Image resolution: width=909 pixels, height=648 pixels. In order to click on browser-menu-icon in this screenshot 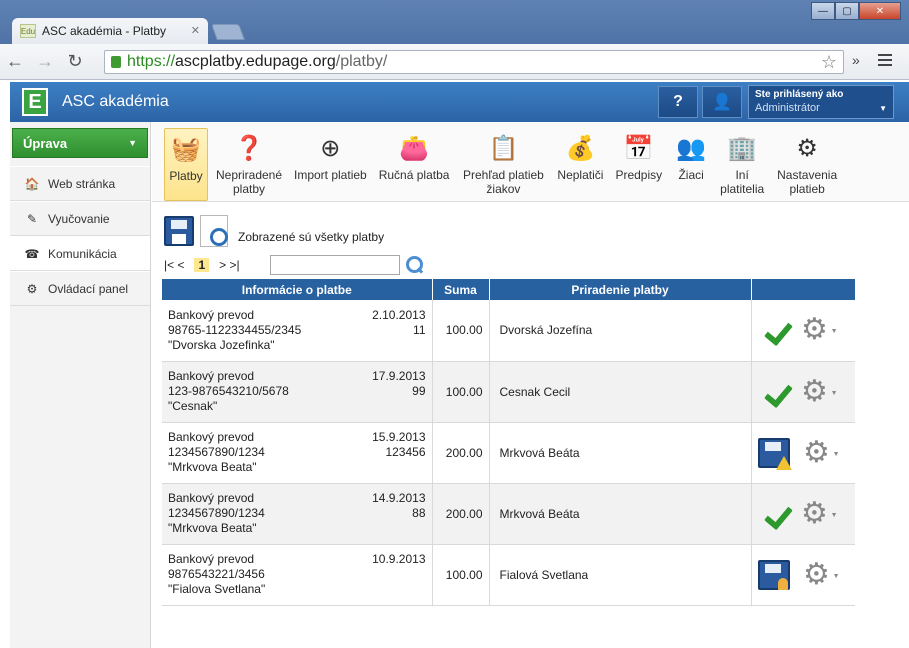, I will do `click(885, 61)`.